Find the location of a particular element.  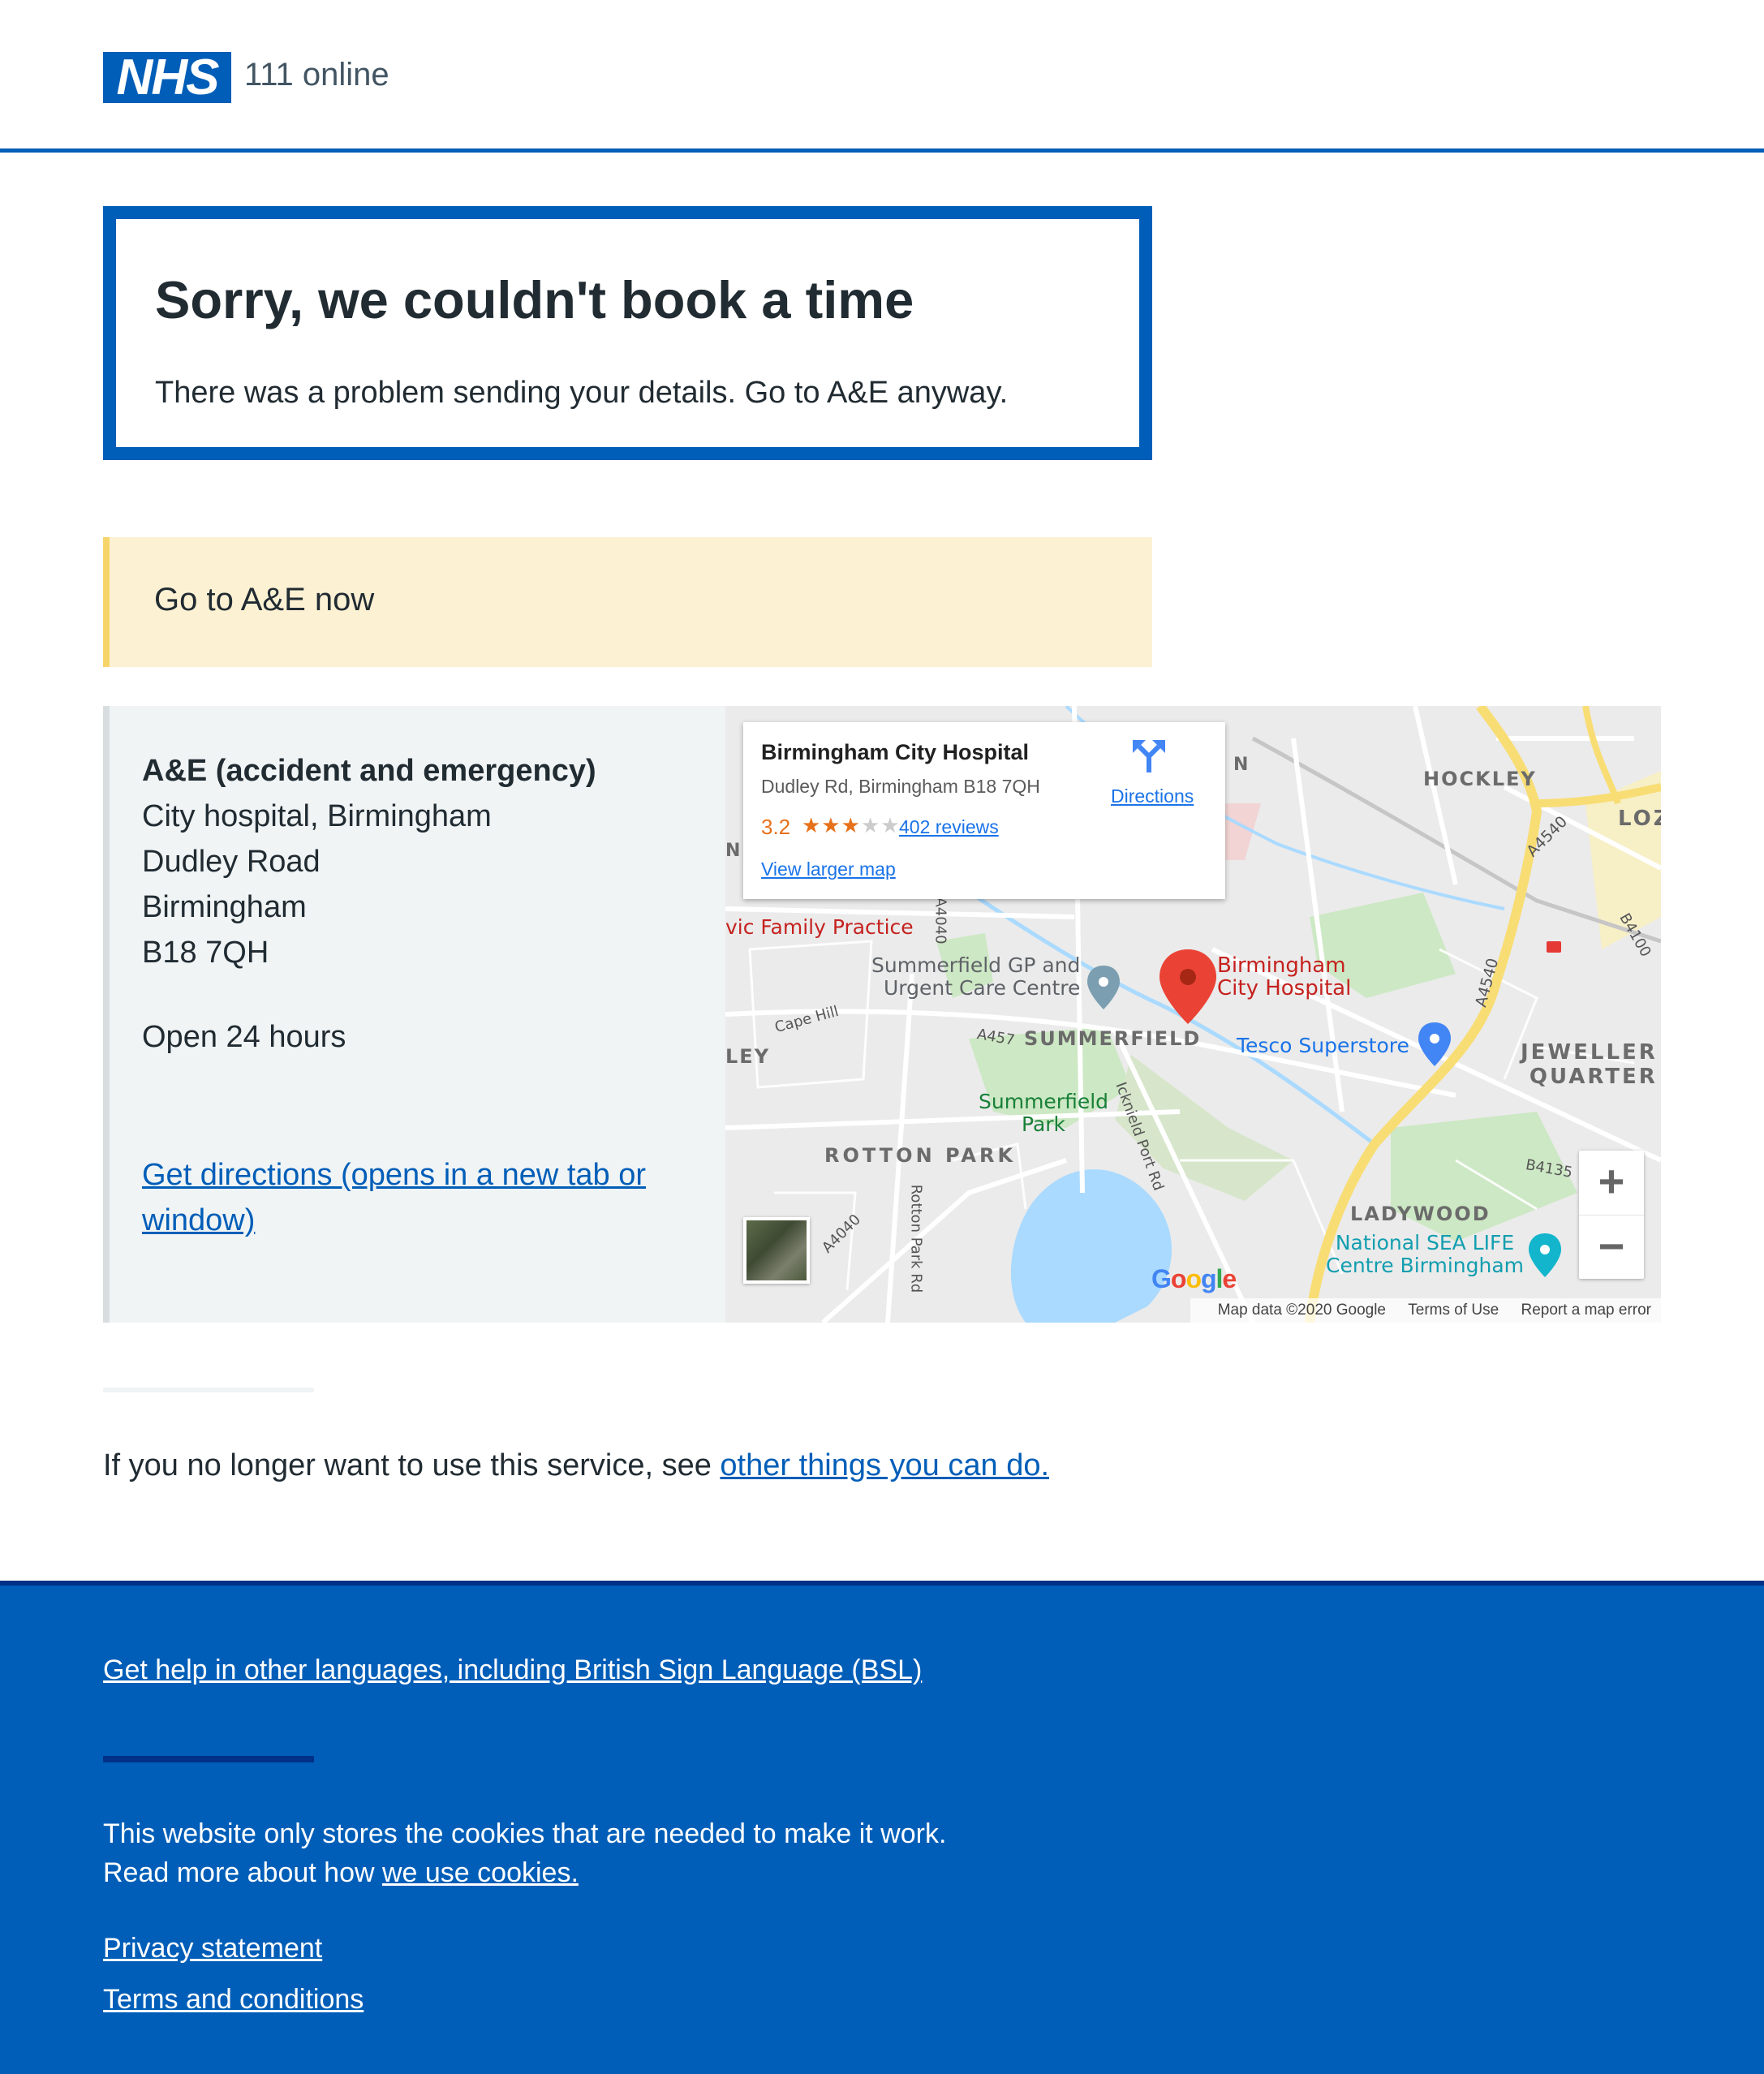

place-title: Birmingham City Hospital is located at coordinates (895, 752).